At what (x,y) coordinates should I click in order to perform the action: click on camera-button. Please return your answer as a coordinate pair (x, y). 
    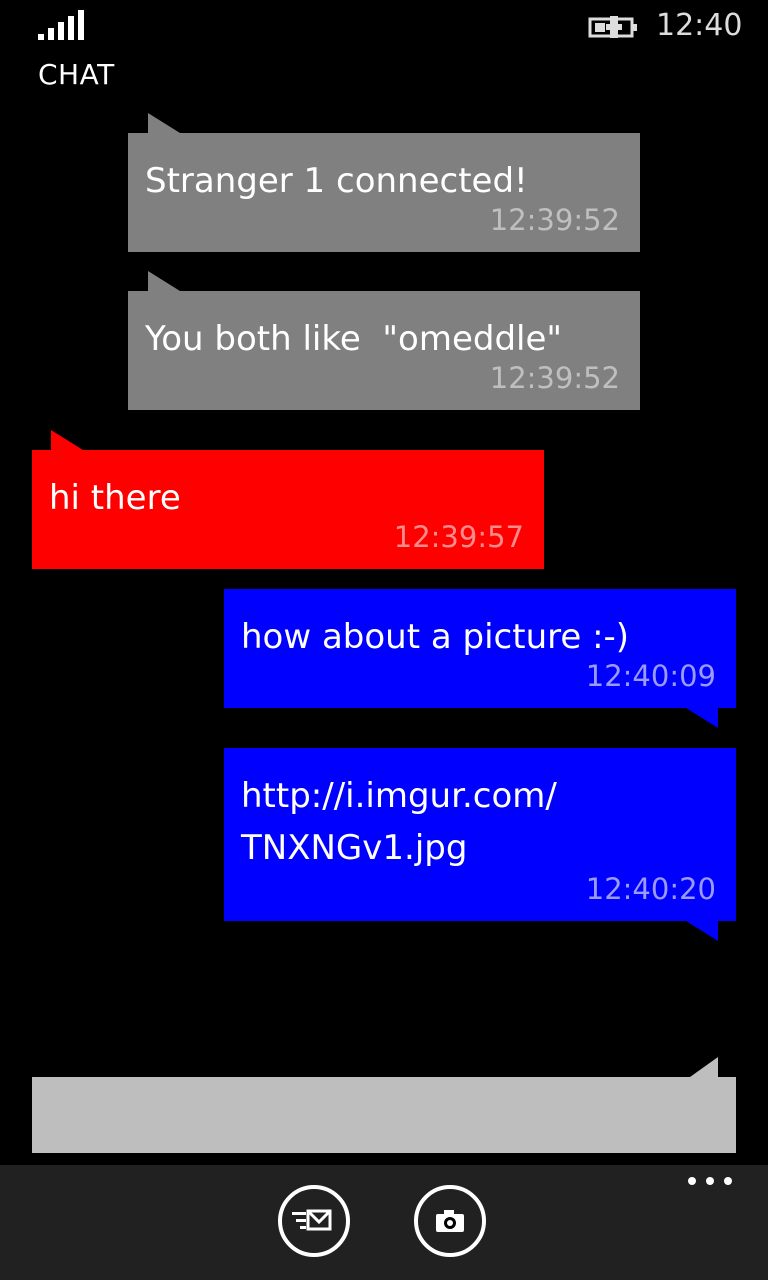
    Looking at the image, I should click on (450, 1221).